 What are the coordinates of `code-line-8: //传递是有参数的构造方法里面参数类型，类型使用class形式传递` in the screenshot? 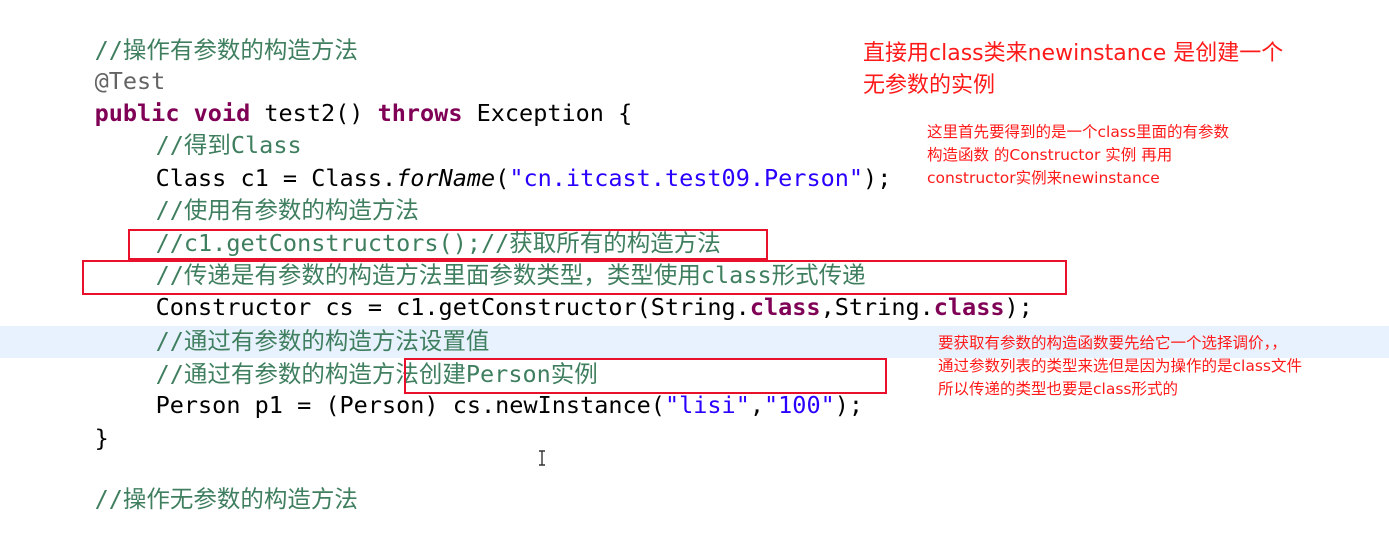 It's located at (510, 275).